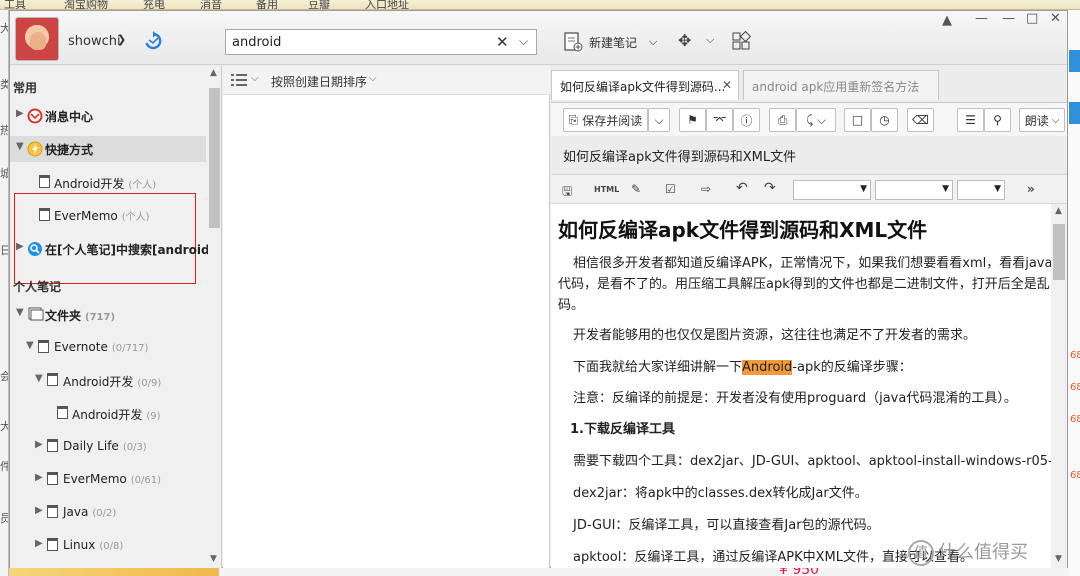 This screenshot has width=1080, height=576. I want to click on outline-button: ☰, so click(970, 120).